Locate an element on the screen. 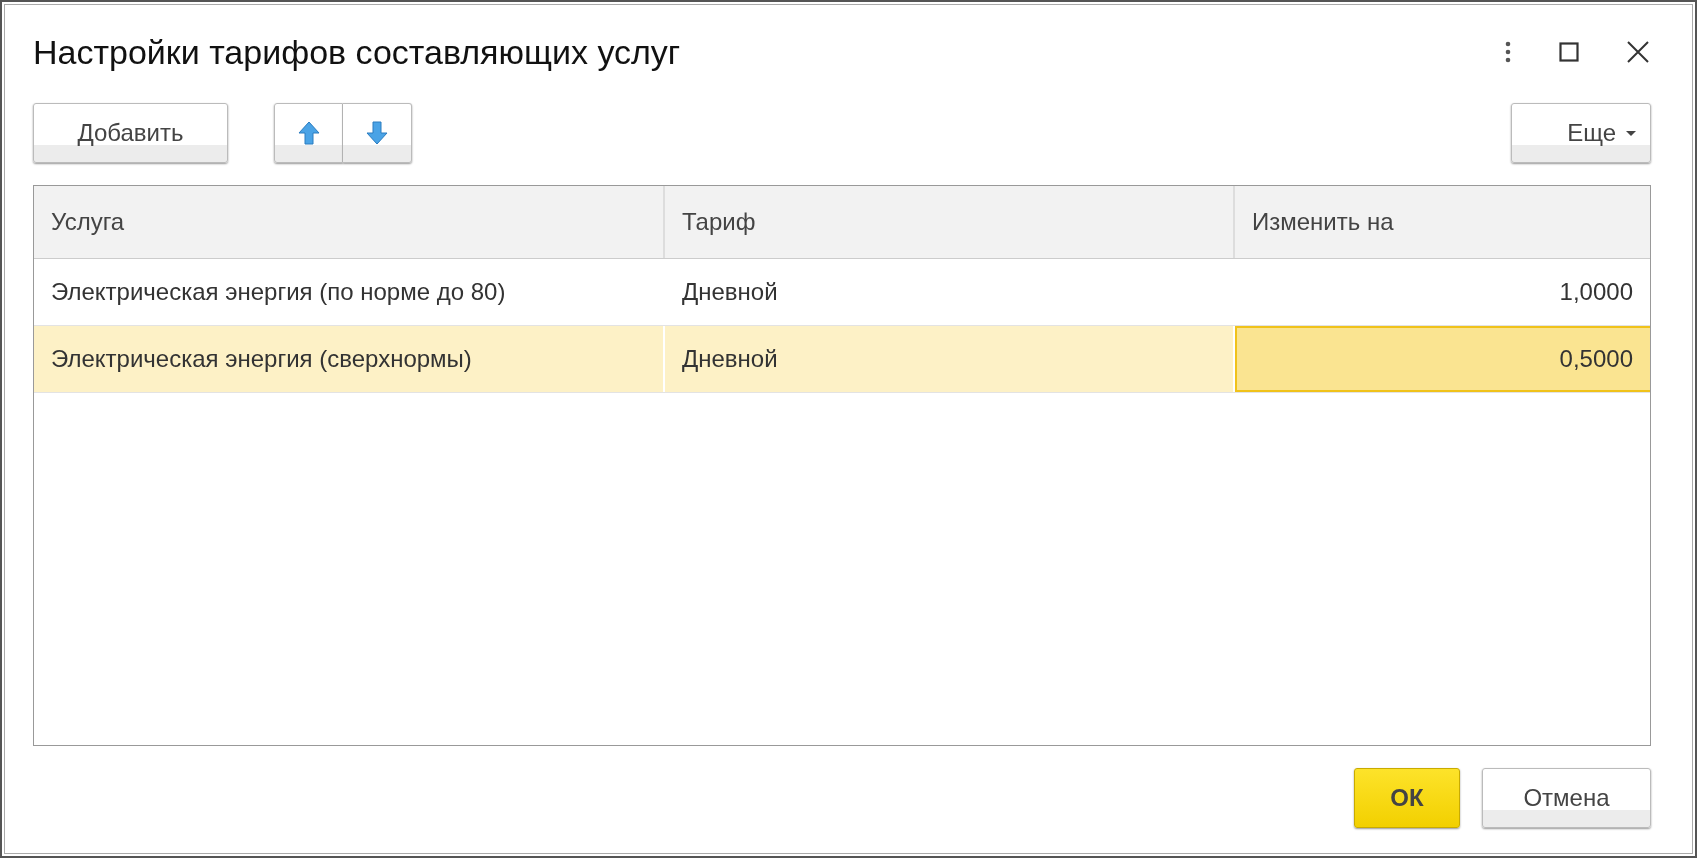 The image size is (1697, 858). table-cell: Электрическая энергия (сверхнормы) is located at coordinates (349, 359).